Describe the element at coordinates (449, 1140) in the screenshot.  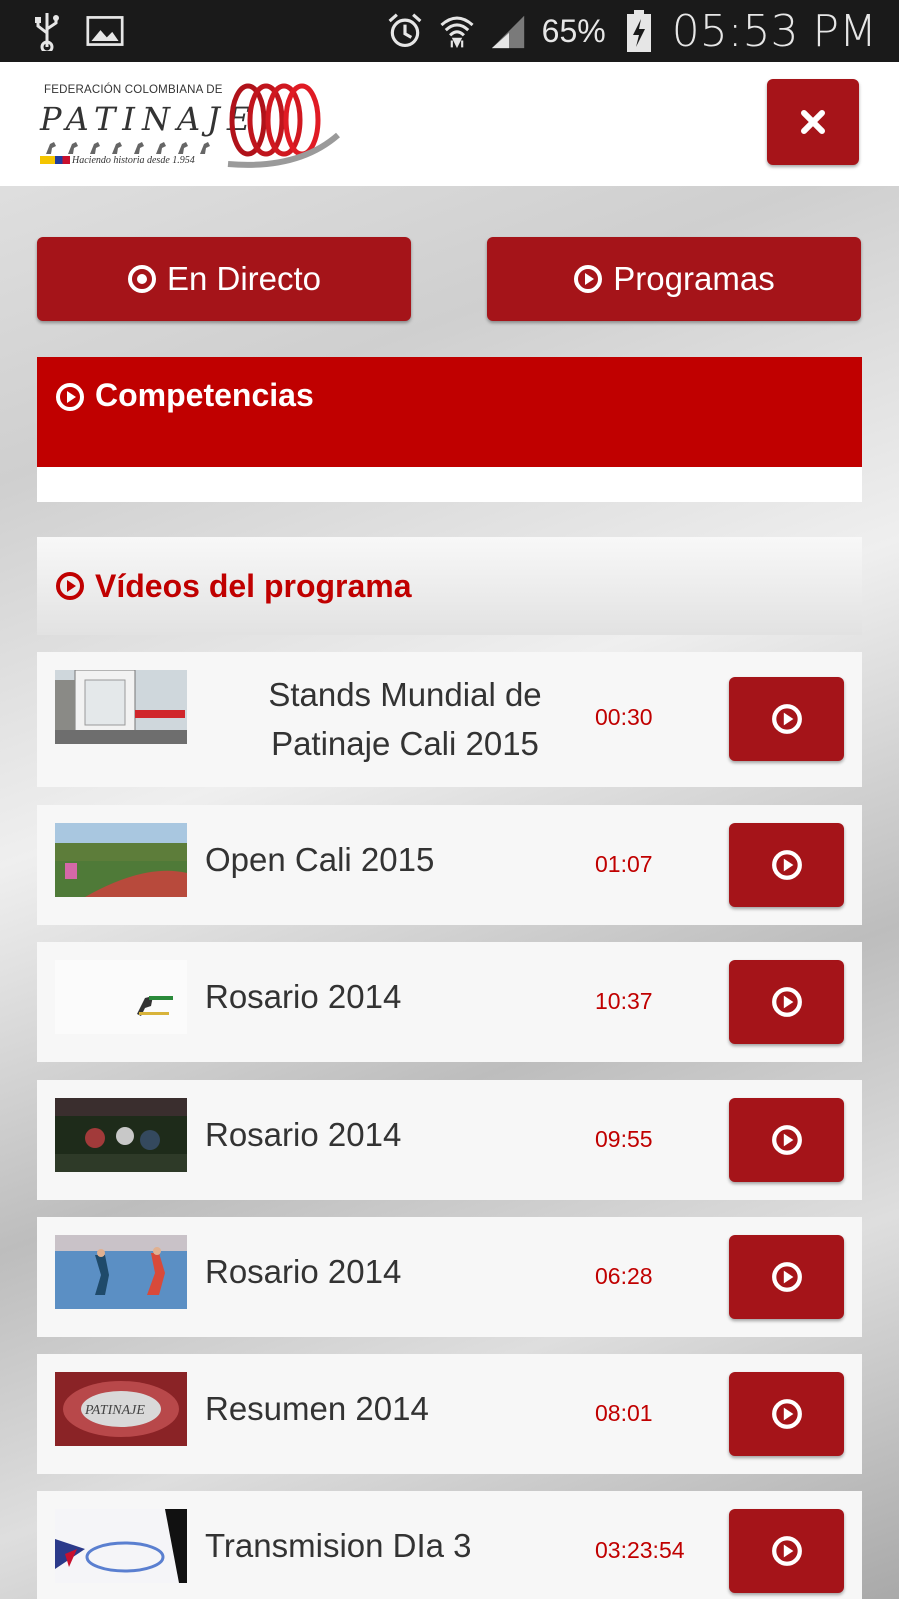
I see `video-item: Rosario 2014 09:55` at that location.